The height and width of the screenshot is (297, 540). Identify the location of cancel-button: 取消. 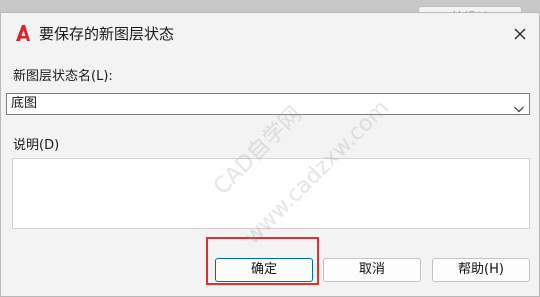
(372, 270).